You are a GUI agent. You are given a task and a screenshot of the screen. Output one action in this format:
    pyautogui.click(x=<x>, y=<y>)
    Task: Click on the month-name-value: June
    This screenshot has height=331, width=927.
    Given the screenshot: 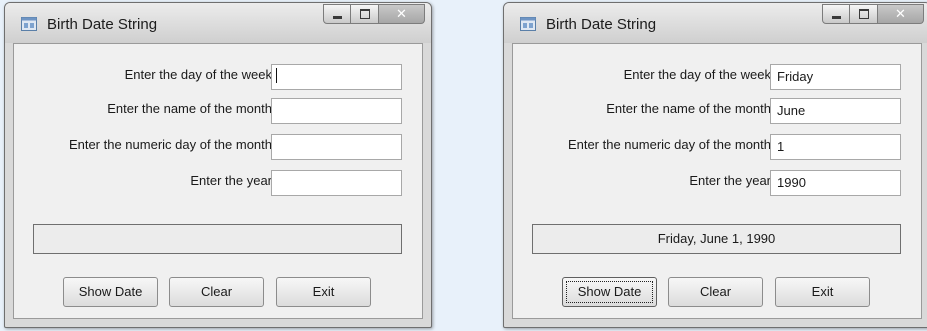 What is the action you would take?
    pyautogui.click(x=791, y=110)
    